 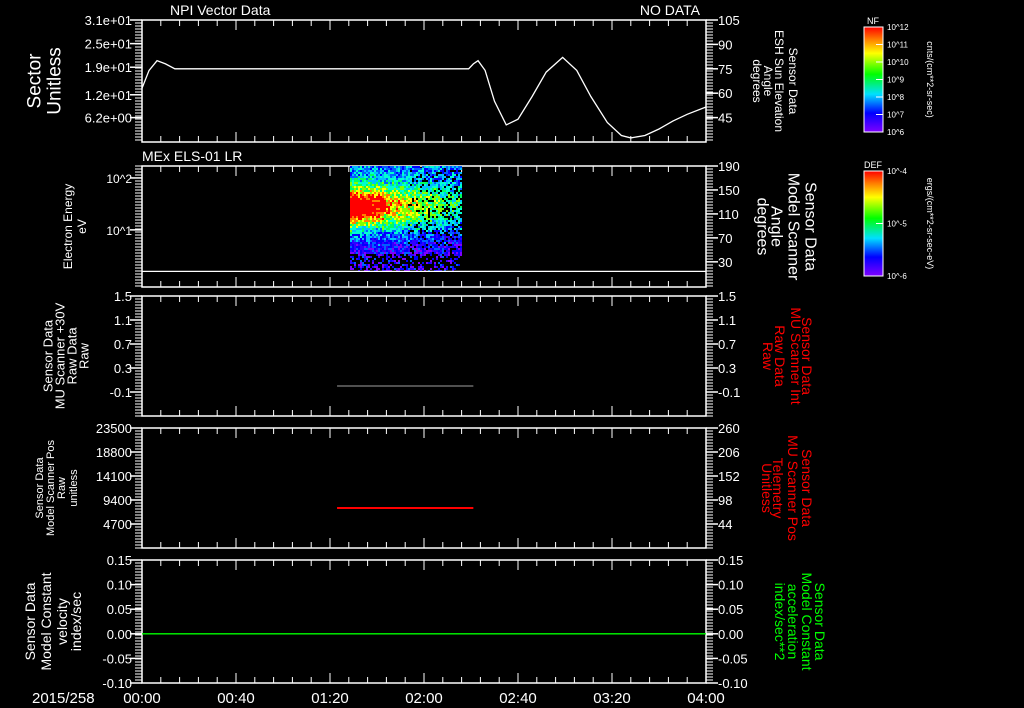 What do you see at coordinates (706, 698) in the screenshot?
I see `time-tick-label: 04:00` at bounding box center [706, 698].